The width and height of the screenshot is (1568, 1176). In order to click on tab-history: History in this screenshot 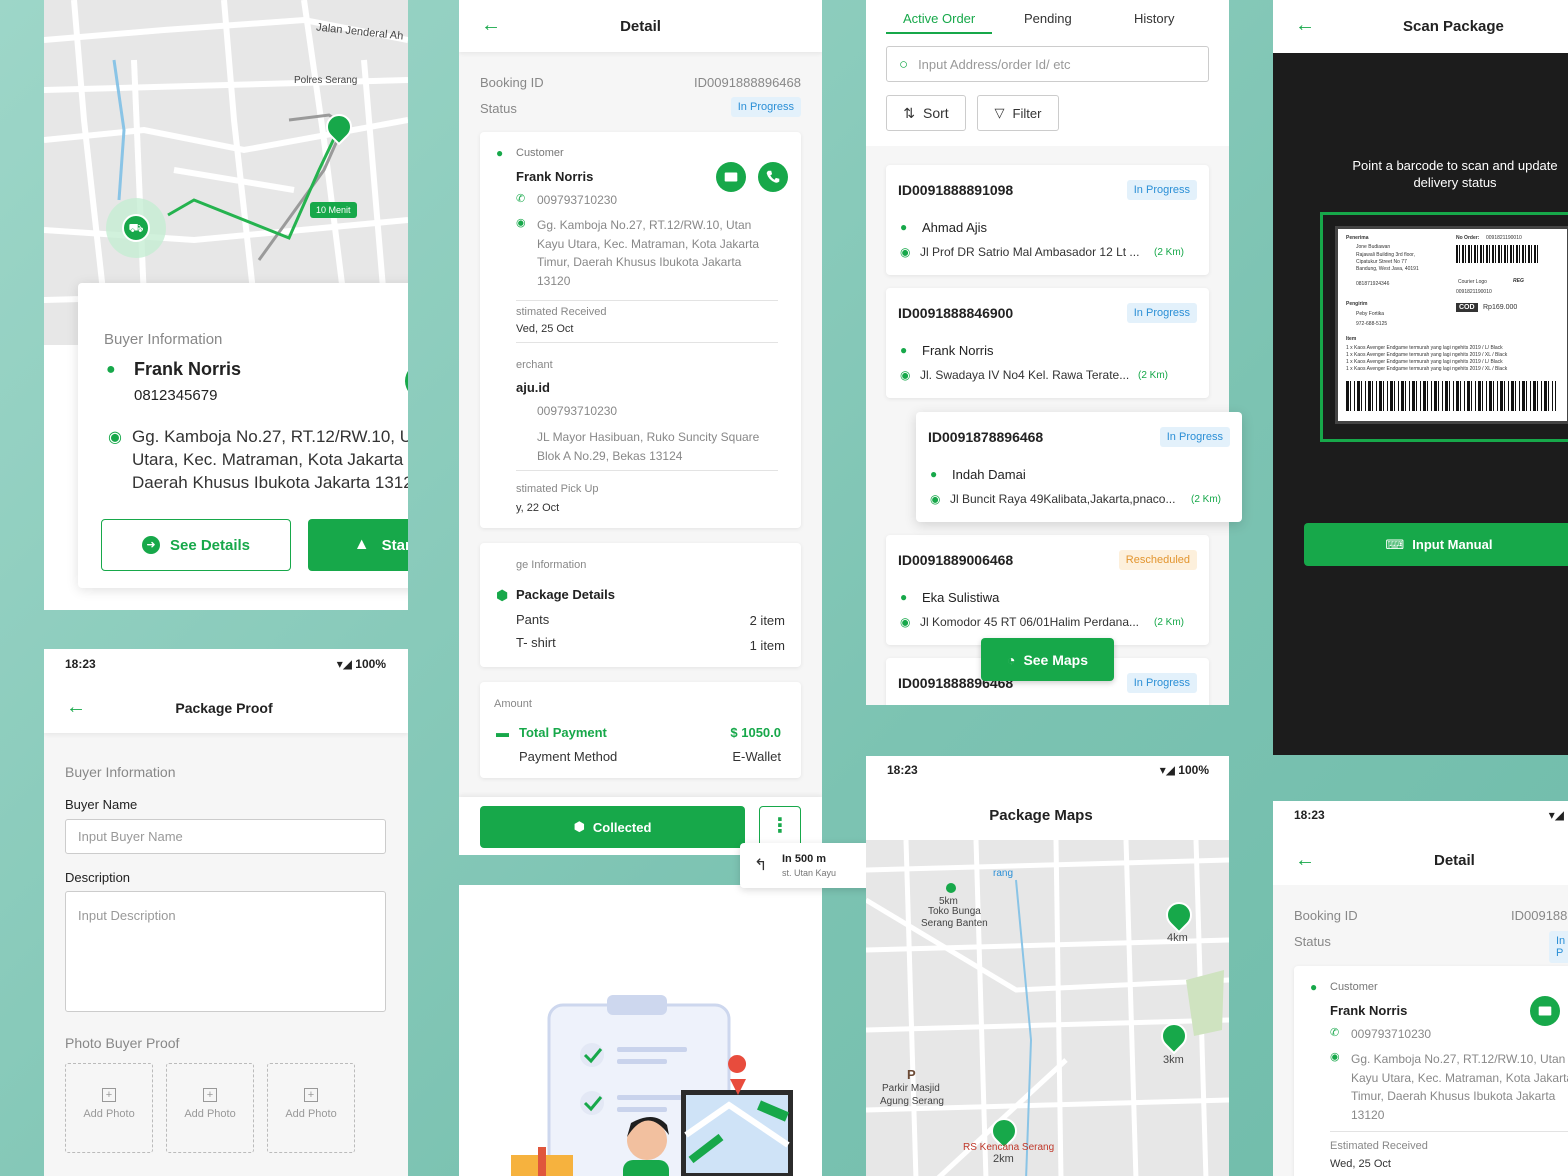, I will do `click(1154, 18)`.